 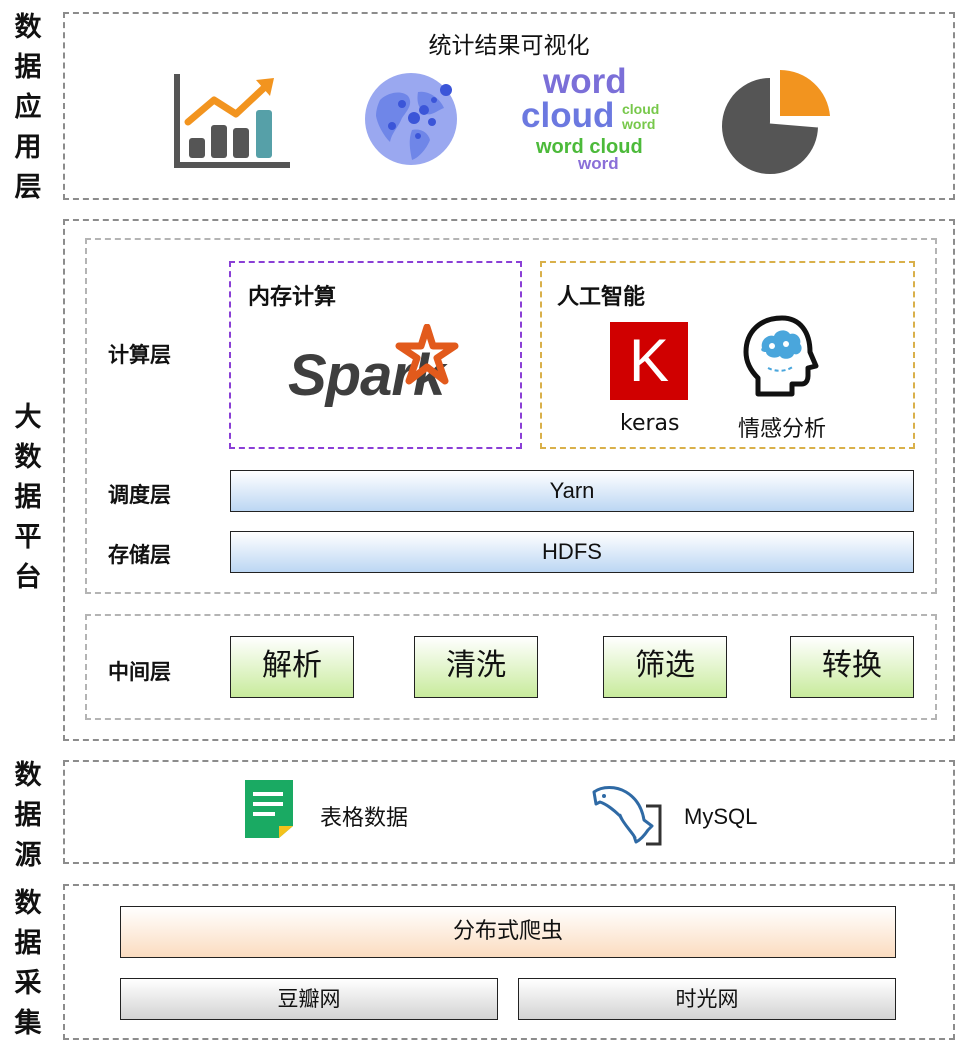 What do you see at coordinates (641, 109) in the screenshot?
I see `word-cloud-word-3: cloud` at bounding box center [641, 109].